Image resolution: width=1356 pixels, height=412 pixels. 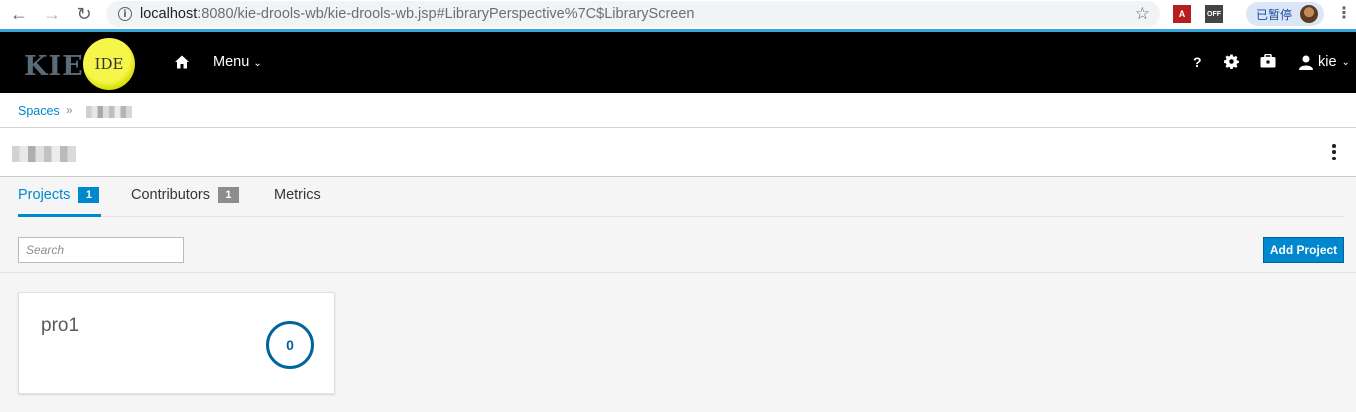 What do you see at coordinates (228, 195) in the screenshot?
I see `contributors-count-badge: 1` at bounding box center [228, 195].